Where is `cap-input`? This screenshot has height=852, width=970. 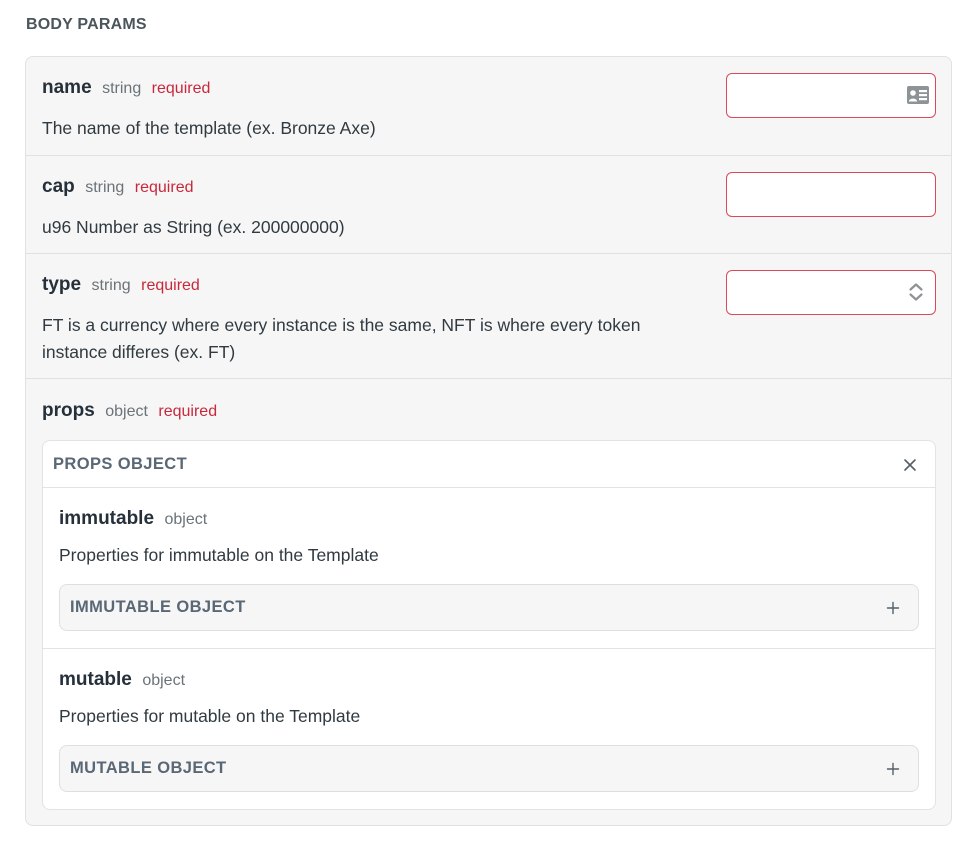
cap-input is located at coordinates (831, 194).